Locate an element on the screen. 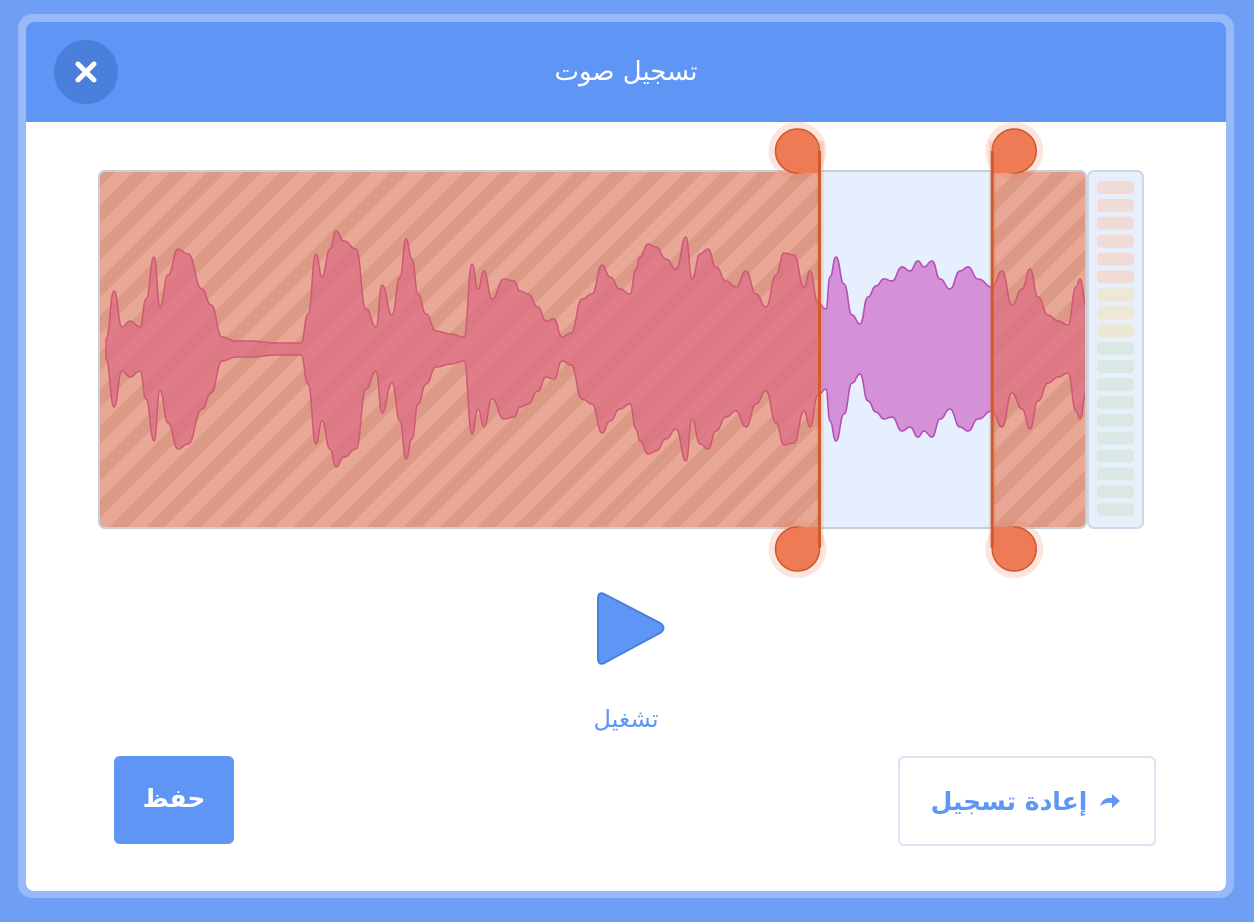 The image size is (1254, 922). redo-arrow-icon is located at coordinates (1110, 801).